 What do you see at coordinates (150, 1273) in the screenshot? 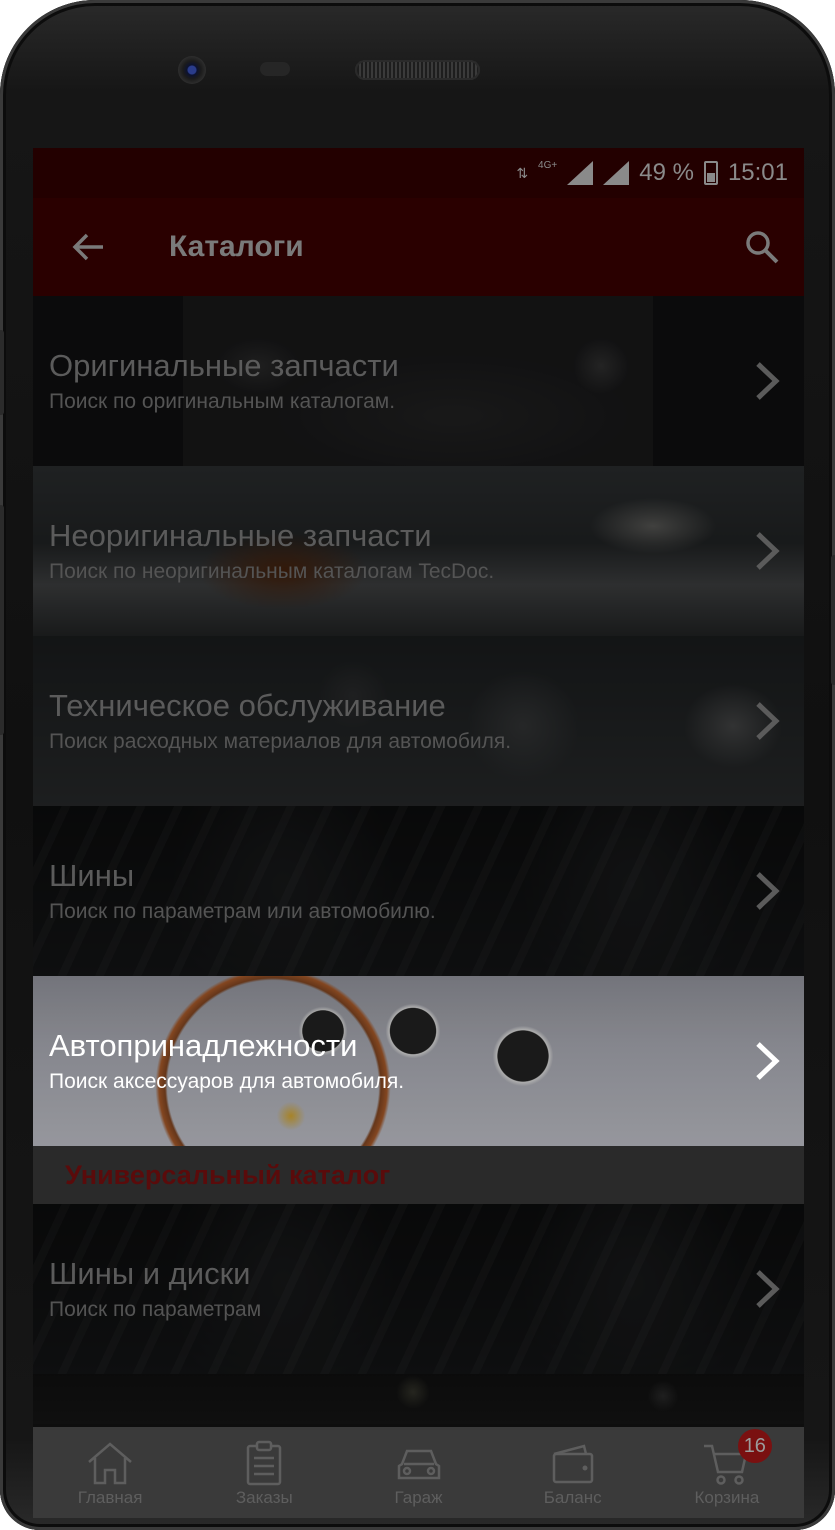
I see `catalog-item-title: Шины и диски` at bounding box center [150, 1273].